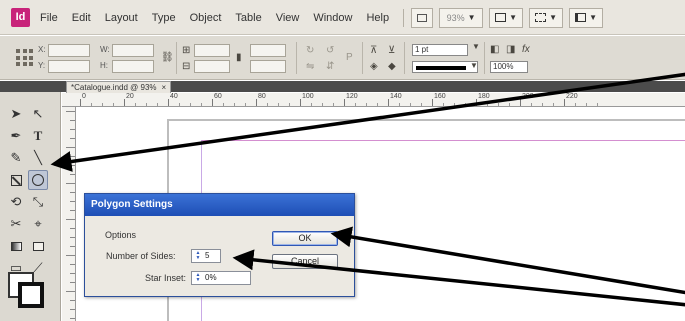  Describe the element at coordinates (186, 66) in the screenshot. I see `scale-y-icon: ⊟` at that location.